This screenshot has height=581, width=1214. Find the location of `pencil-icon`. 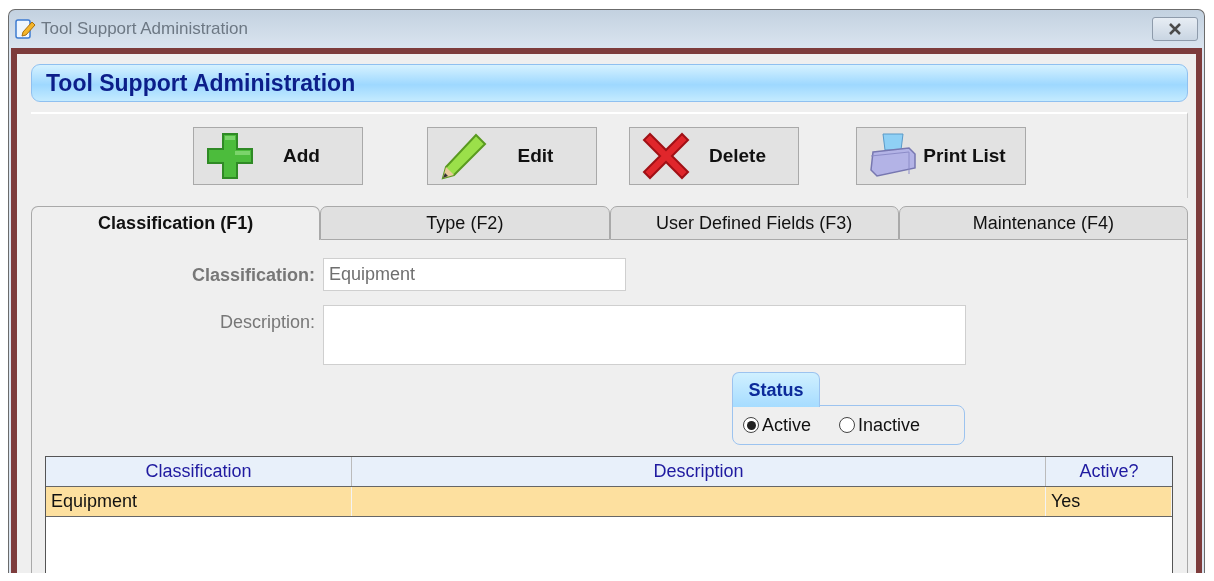

pencil-icon is located at coordinates (463, 156).